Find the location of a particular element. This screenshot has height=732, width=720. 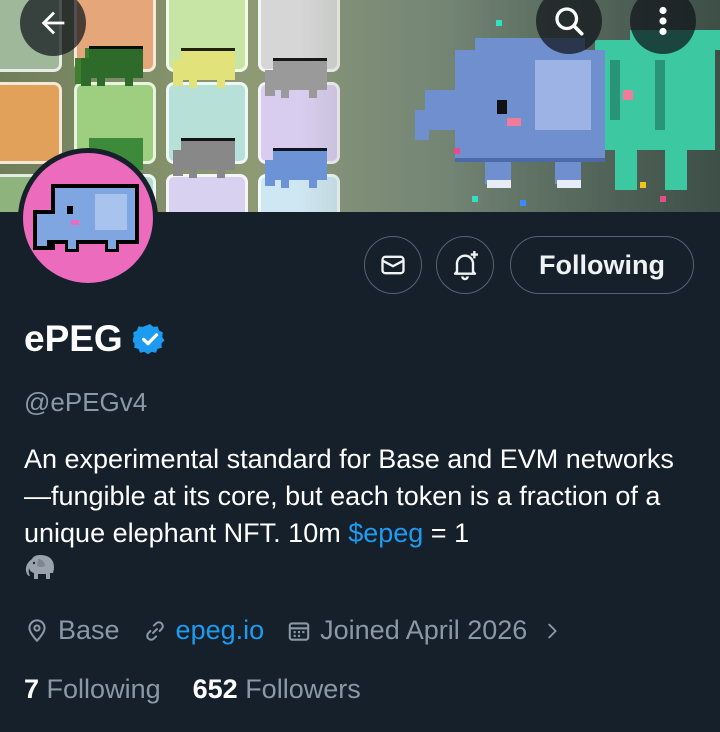

followers-stat: 652 Followers is located at coordinates (277, 689).